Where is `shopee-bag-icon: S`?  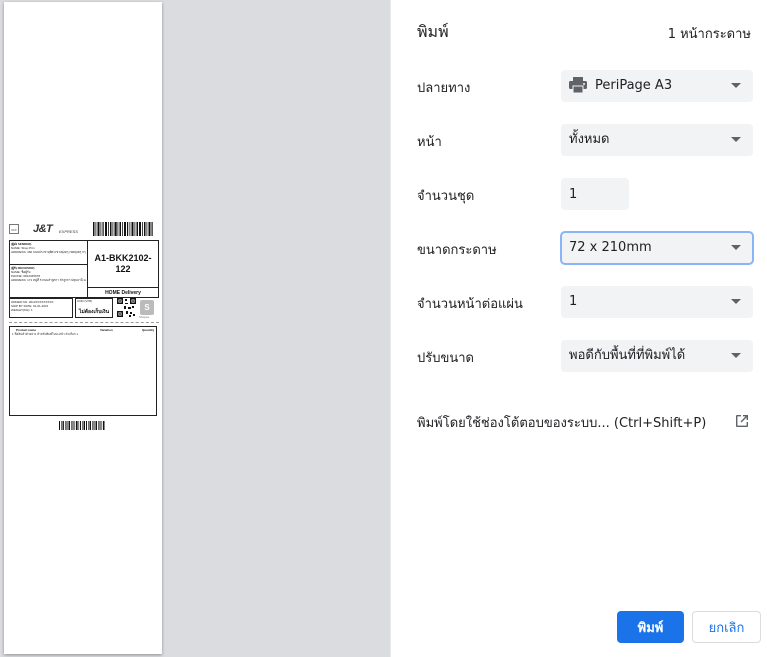
shopee-bag-icon: S is located at coordinates (147, 307).